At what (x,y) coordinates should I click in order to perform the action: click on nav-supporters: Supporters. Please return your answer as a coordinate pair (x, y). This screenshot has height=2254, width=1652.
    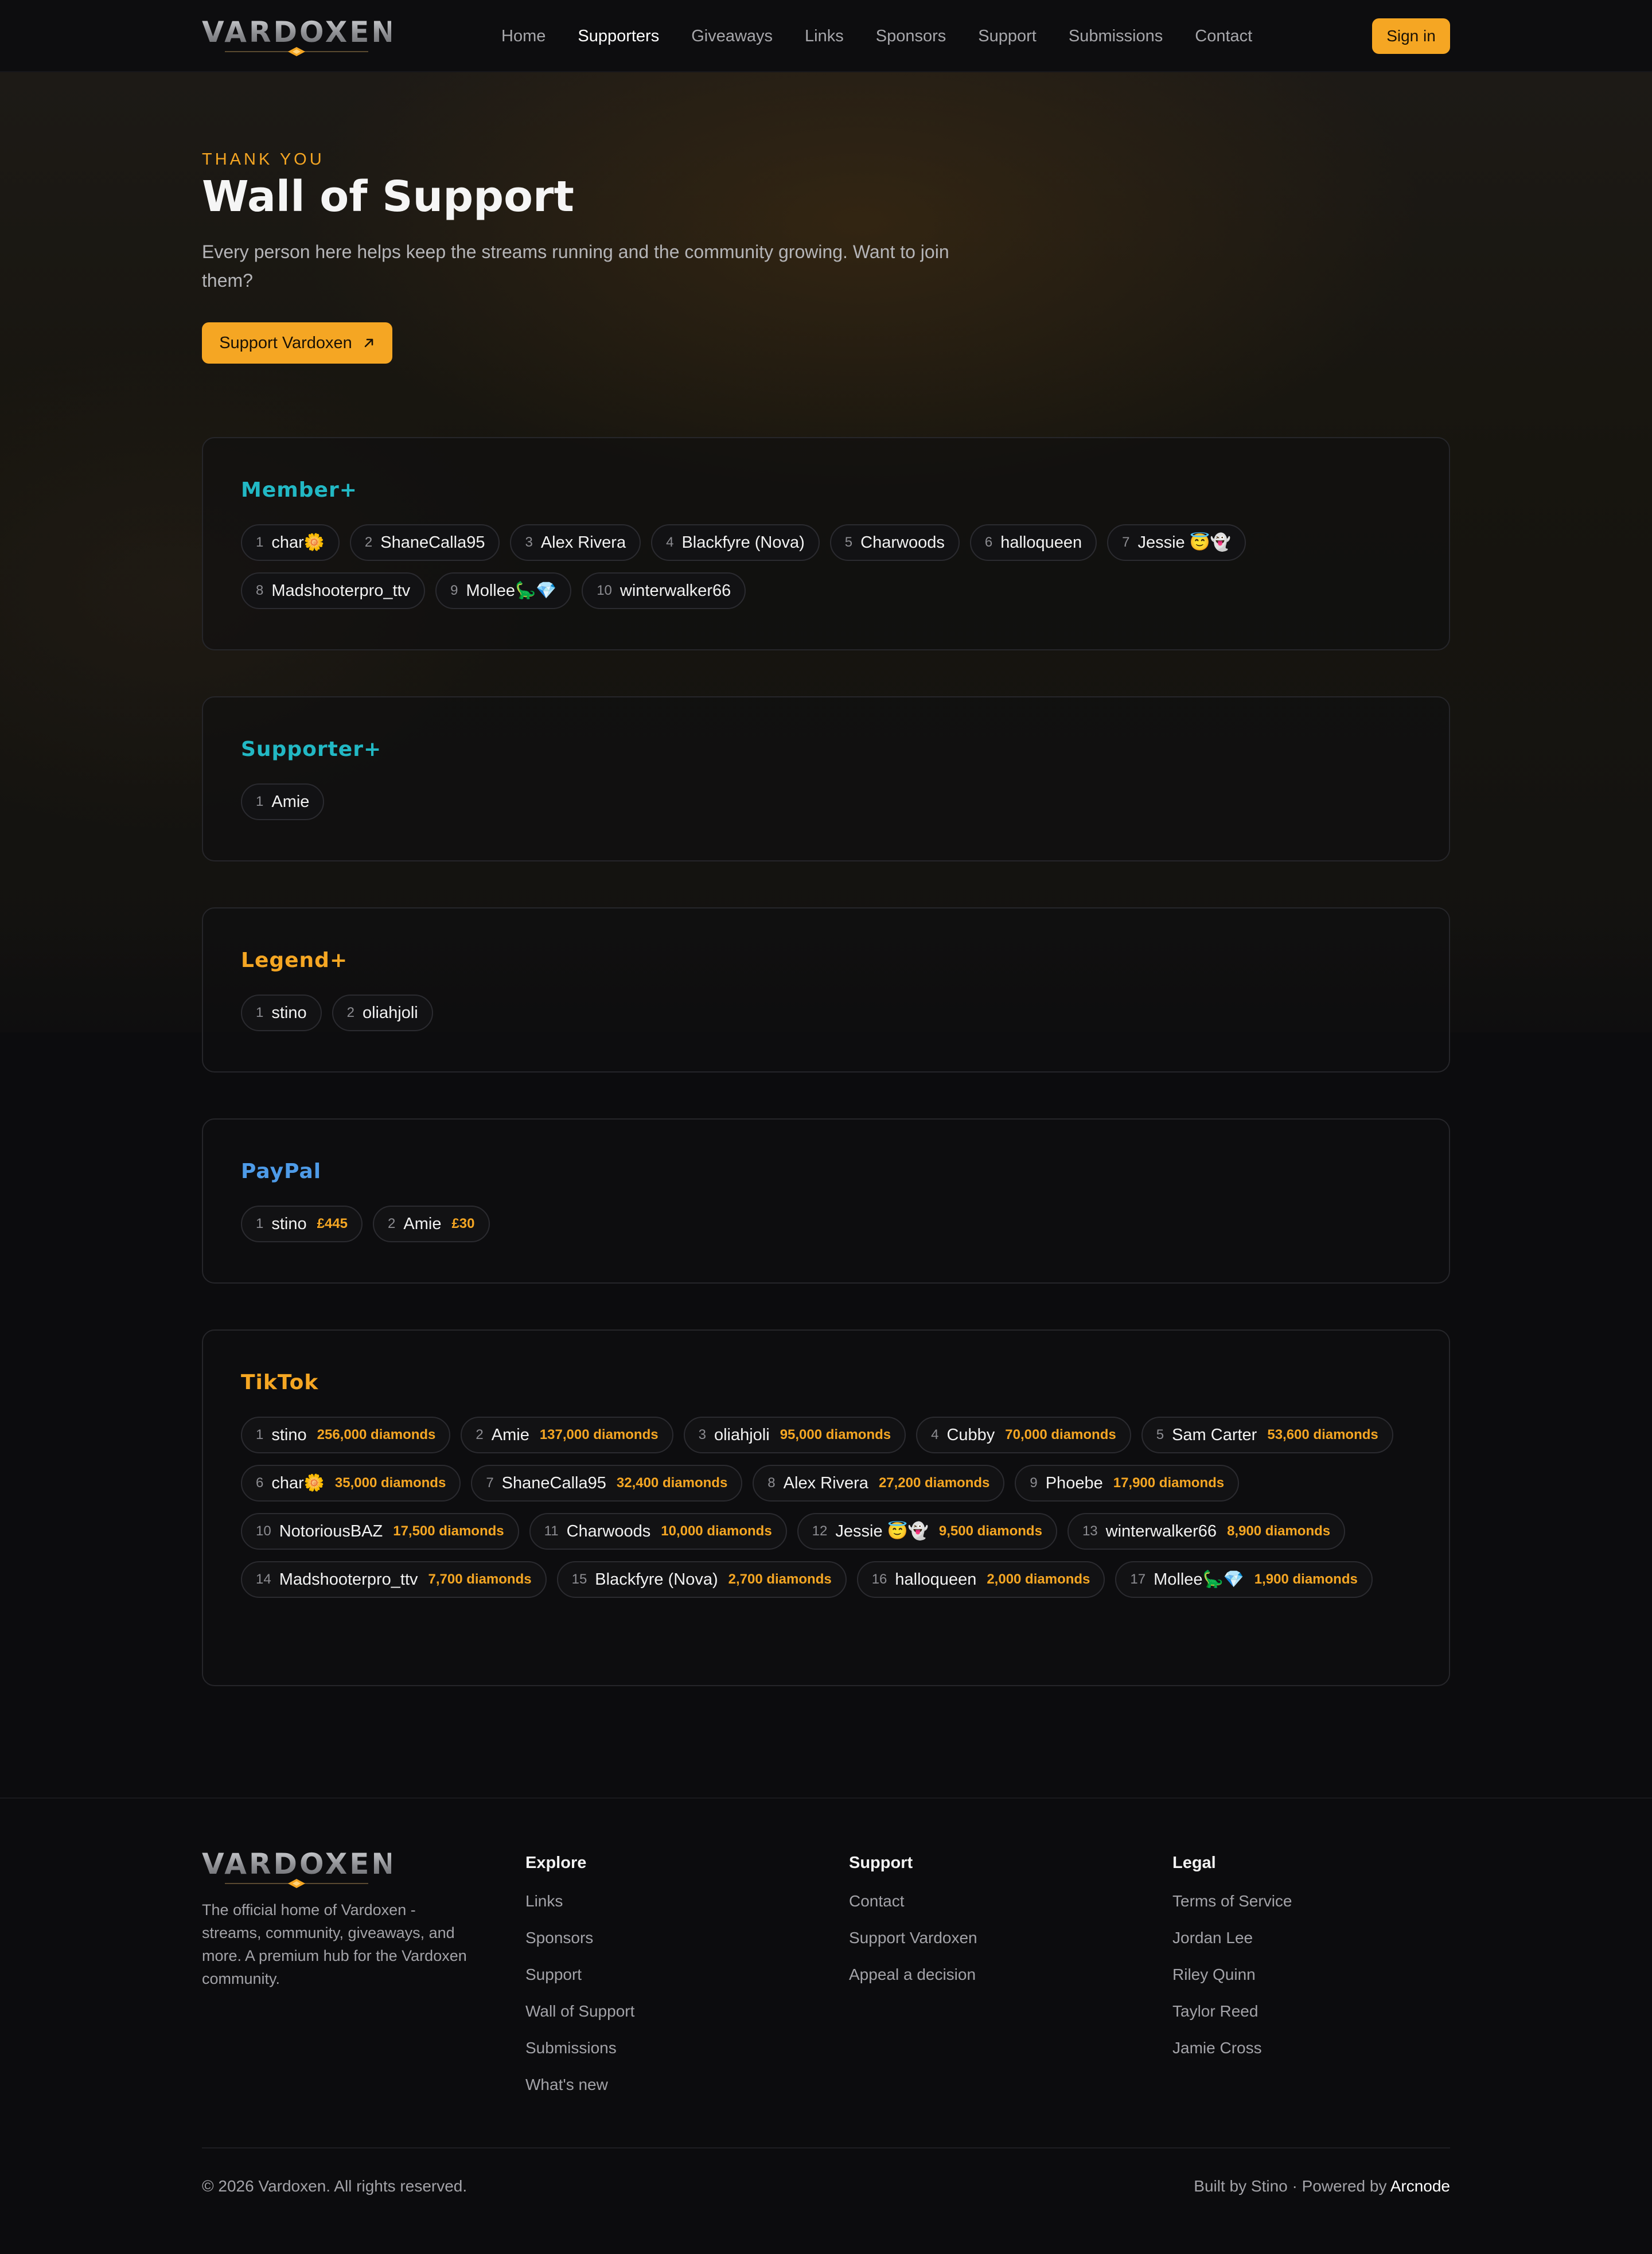
    Looking at the image, I should click on (618, 36).